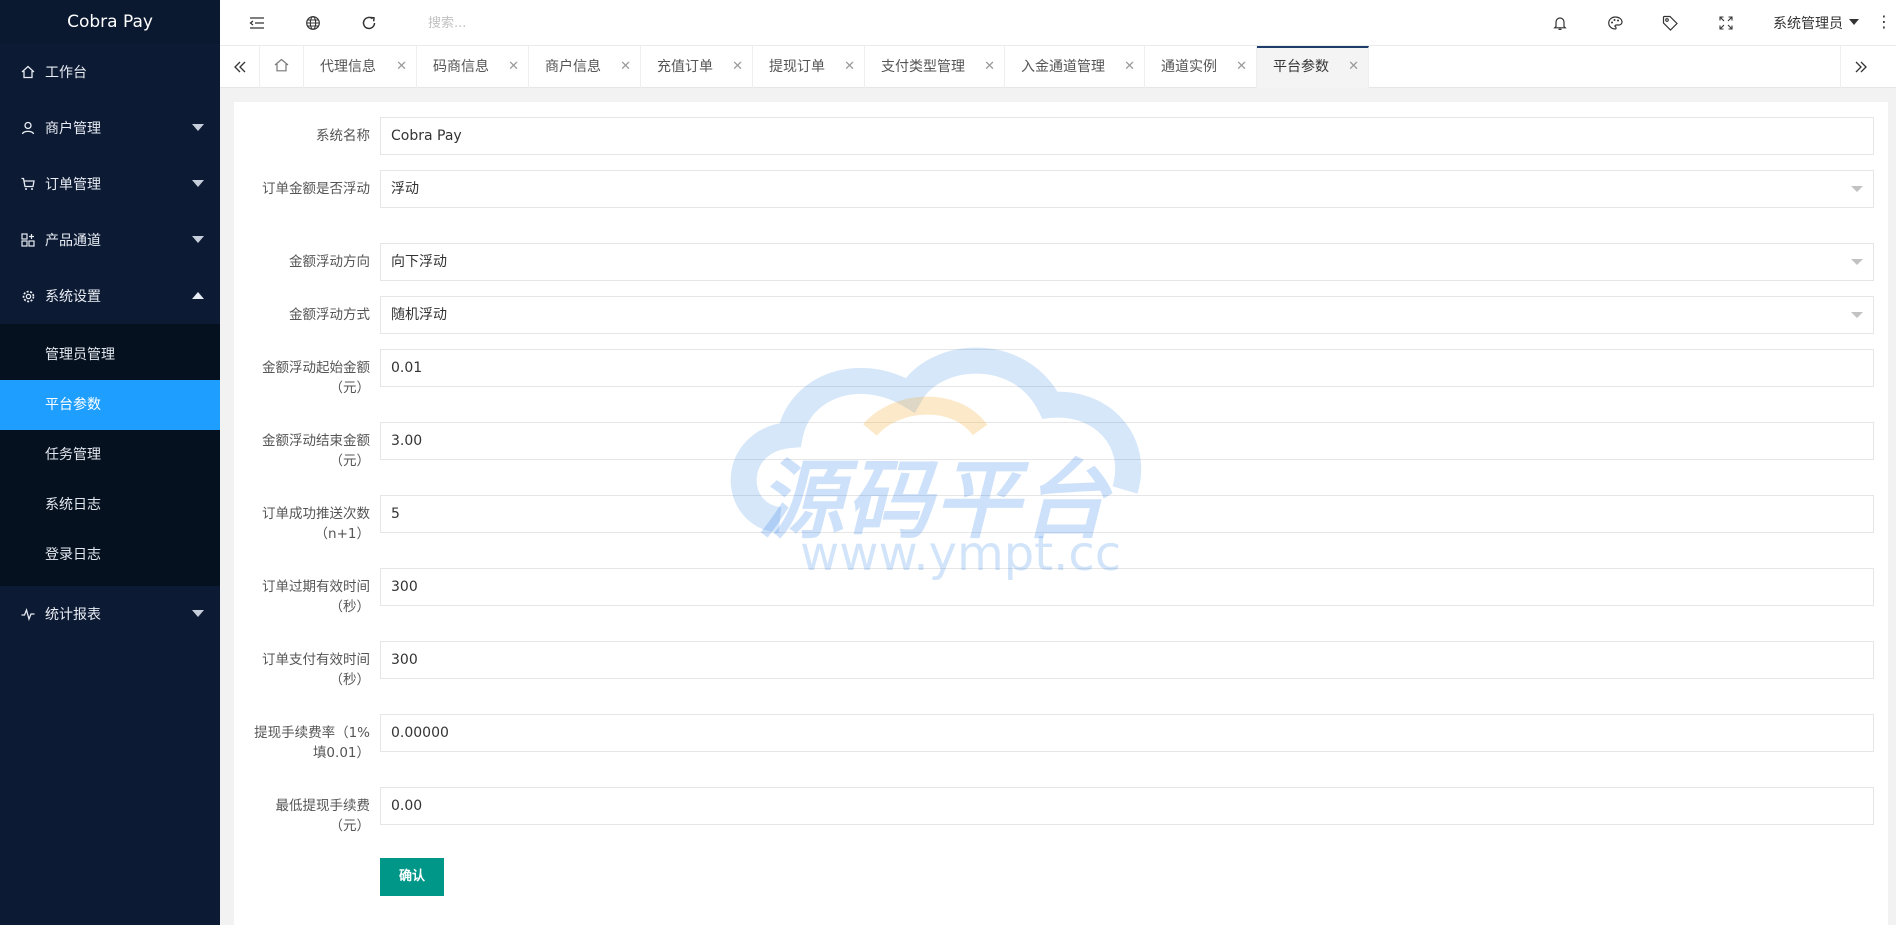 This screenshot has height=925, width=1896. I want to click on select-value: 浮动, so click(405, 189).